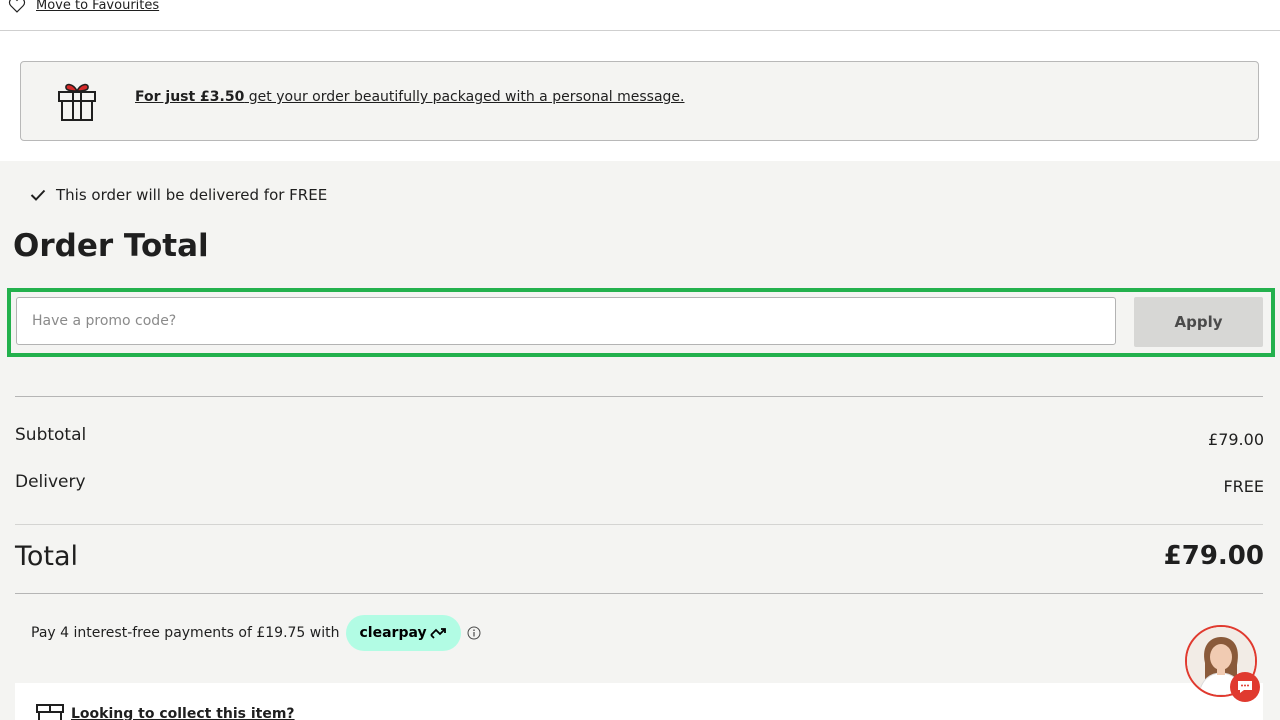 The height and width of the screenshot is (720, 1280). I want to click on collect-item-card: Looking to collect this item?, so click(639, 701).